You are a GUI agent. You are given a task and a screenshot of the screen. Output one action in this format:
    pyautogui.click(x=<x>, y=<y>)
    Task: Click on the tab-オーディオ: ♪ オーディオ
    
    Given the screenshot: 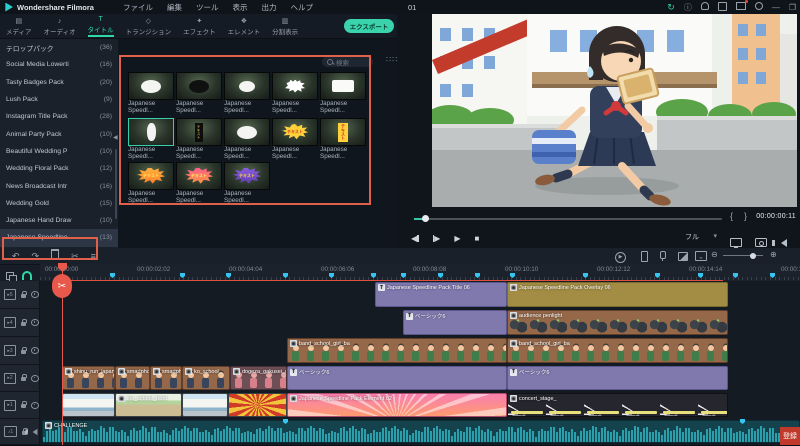 What is the action you would take?
    pyautogui.click(x=60, y=26)
    